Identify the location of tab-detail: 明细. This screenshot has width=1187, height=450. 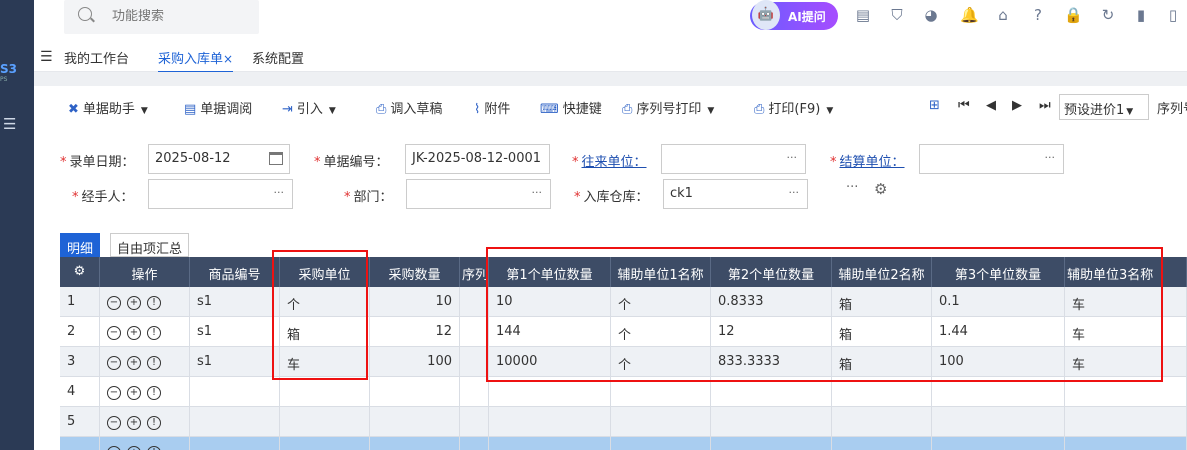
(80, 245).